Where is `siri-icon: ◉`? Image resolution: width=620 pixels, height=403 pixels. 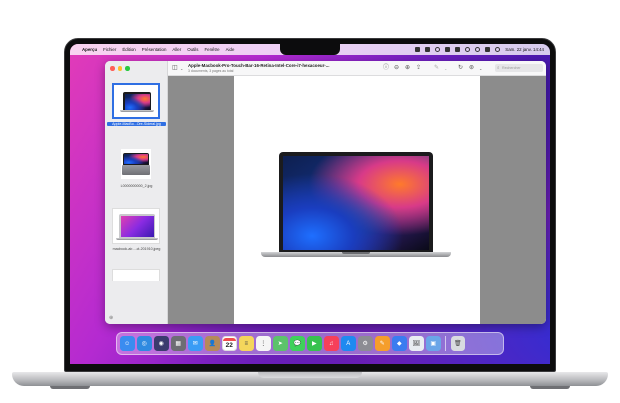 siri-icon: ◉ is located at coordinates (161, 343).